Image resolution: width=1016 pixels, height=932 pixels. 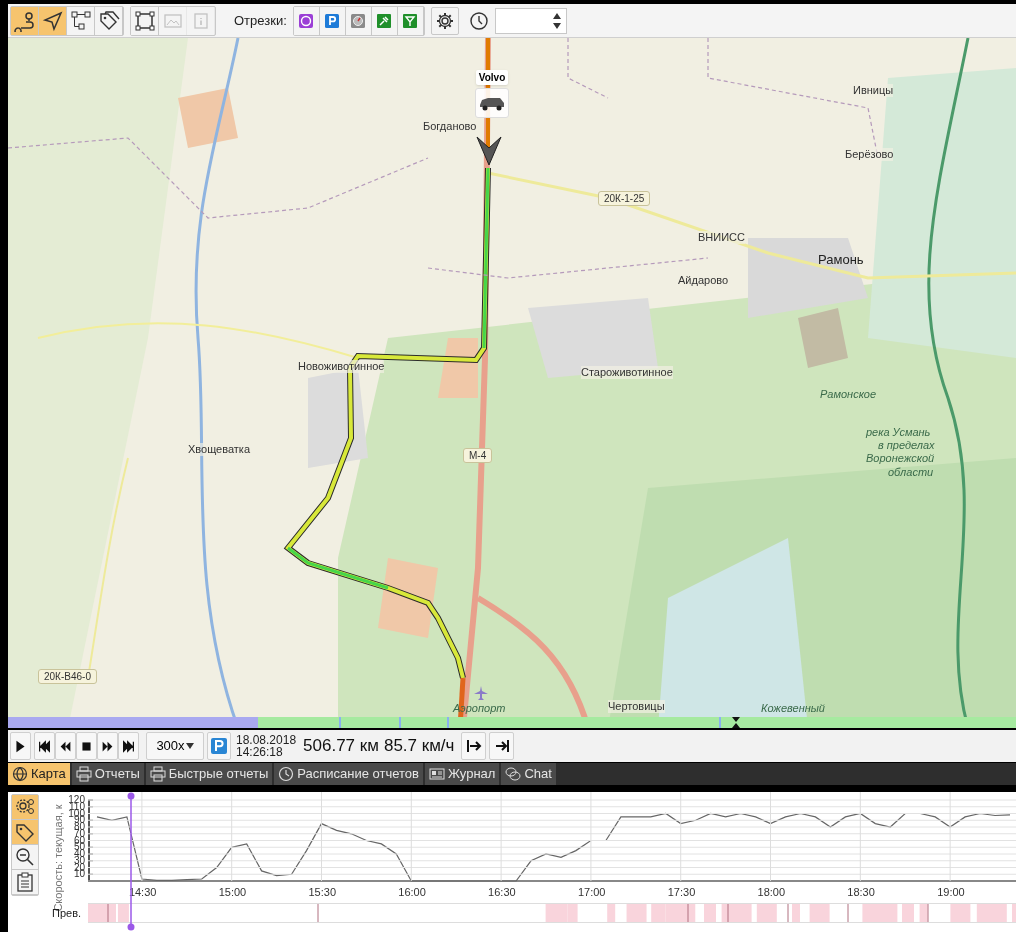 I want to click on place-label: Богданово, so click(x=450, y=126).